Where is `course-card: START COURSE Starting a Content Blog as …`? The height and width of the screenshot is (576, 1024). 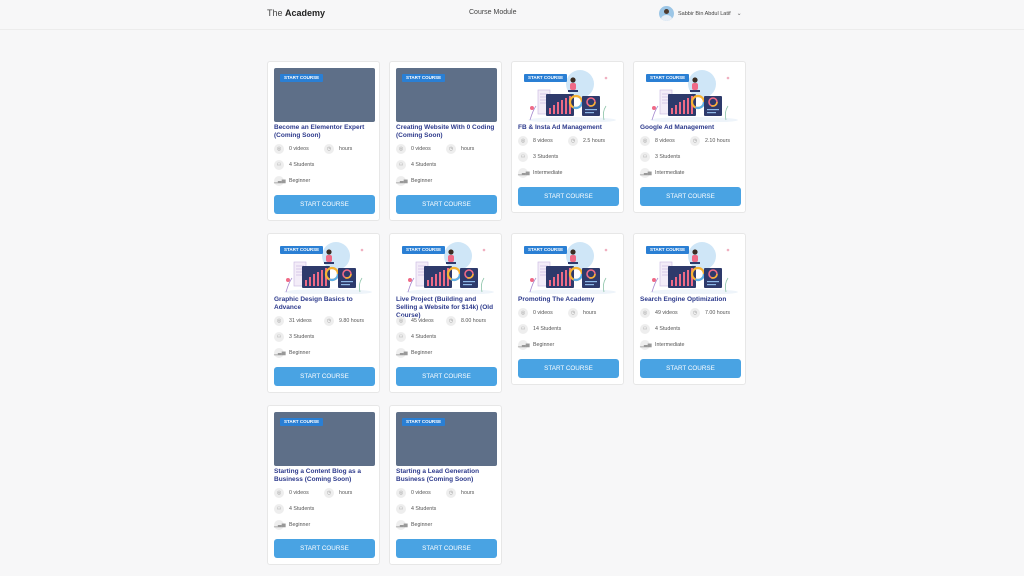
course-card: START COURSE Starting a Content Blog as … is located at coordinates (323, 485).